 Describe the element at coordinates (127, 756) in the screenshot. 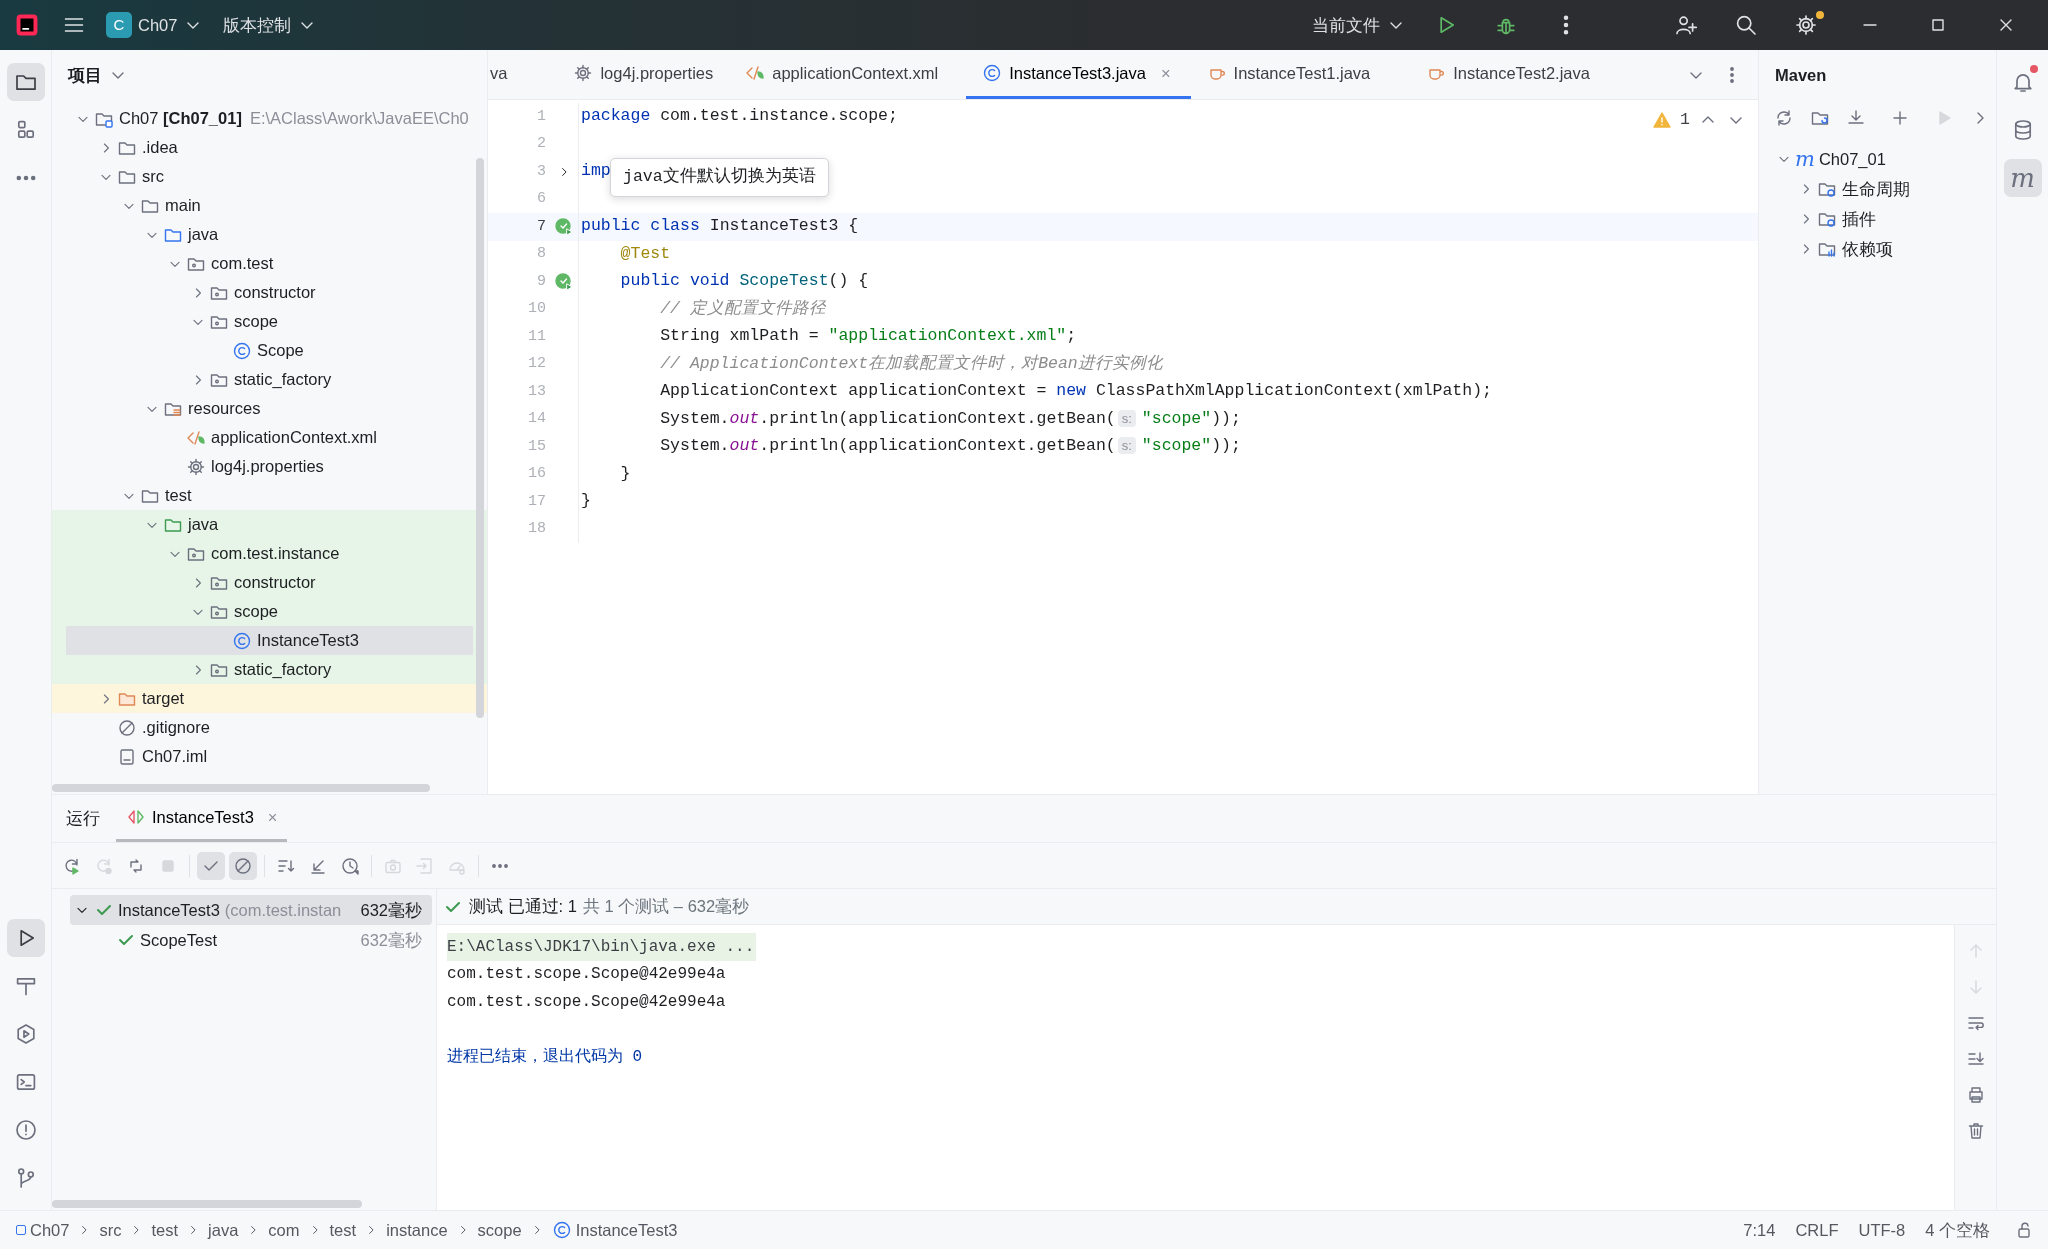

I see `file-icon` at that location.